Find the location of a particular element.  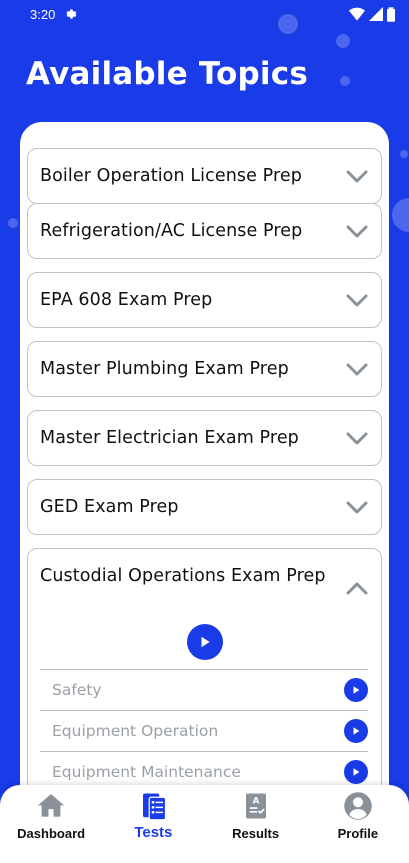

topic-label: Refrigeration/AC License Prep is located at coordinates (171, 231).